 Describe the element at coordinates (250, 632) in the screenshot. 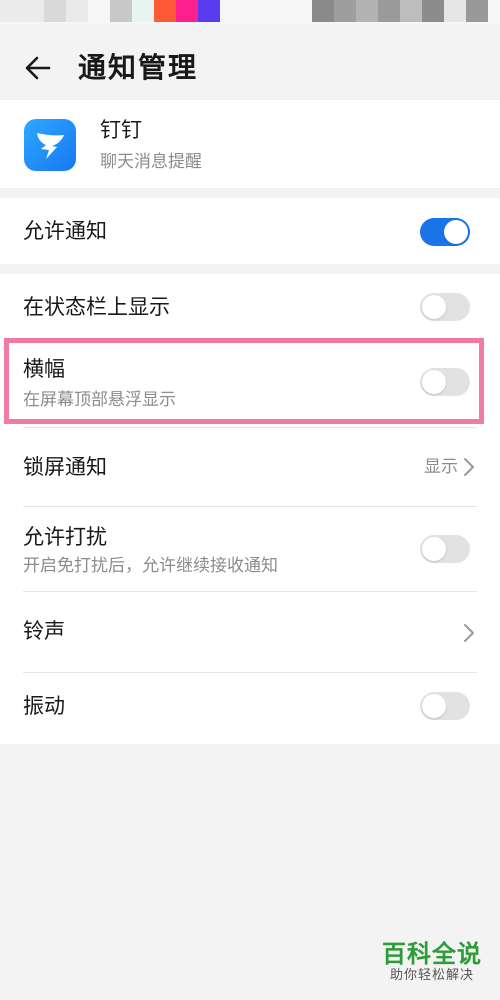

I see `ringtone-row: 铃声` at that location.